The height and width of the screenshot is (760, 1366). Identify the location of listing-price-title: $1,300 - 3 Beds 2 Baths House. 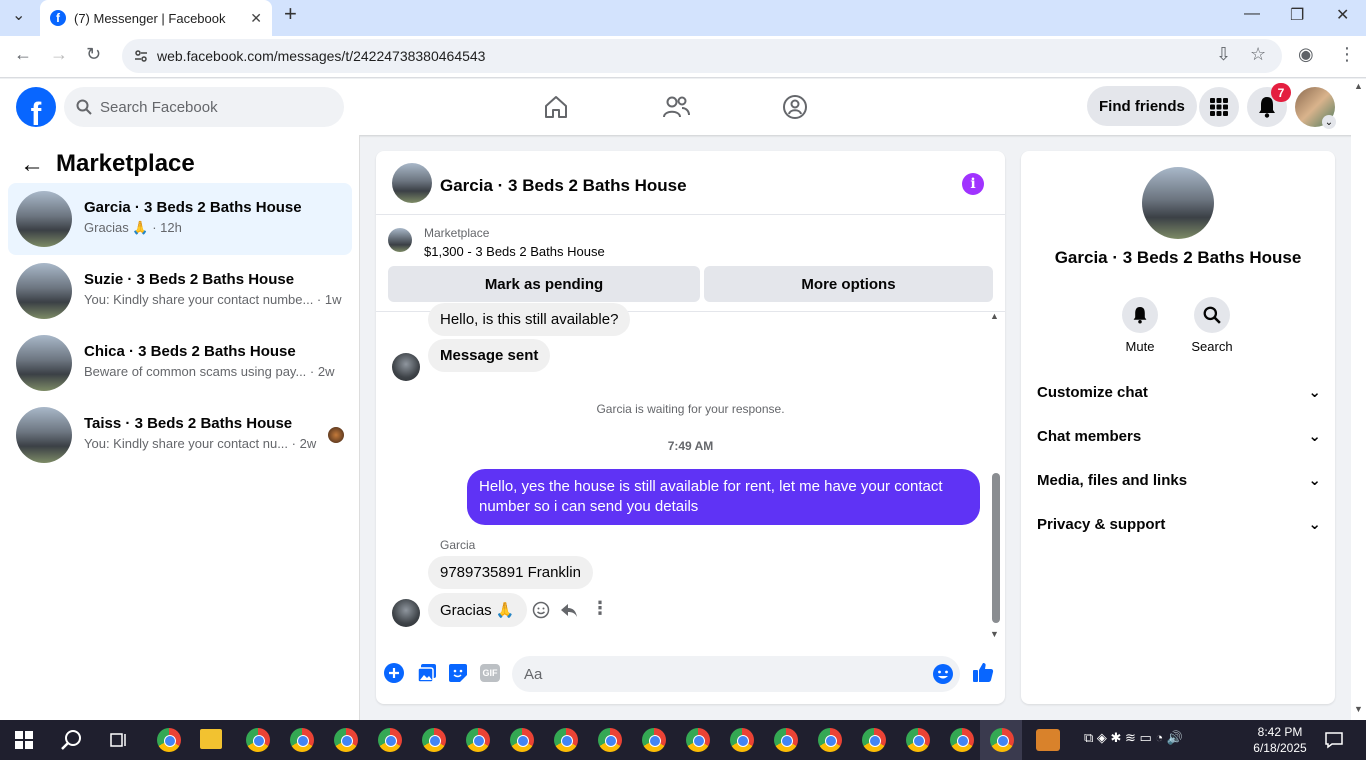
(514, 251).